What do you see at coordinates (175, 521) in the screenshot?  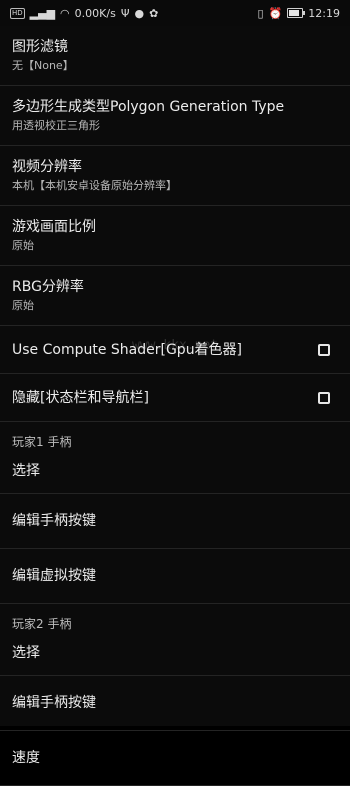 I see `player1-edit-buttons-setting: 编辑手柄按键` at bounding box center [175, 521].